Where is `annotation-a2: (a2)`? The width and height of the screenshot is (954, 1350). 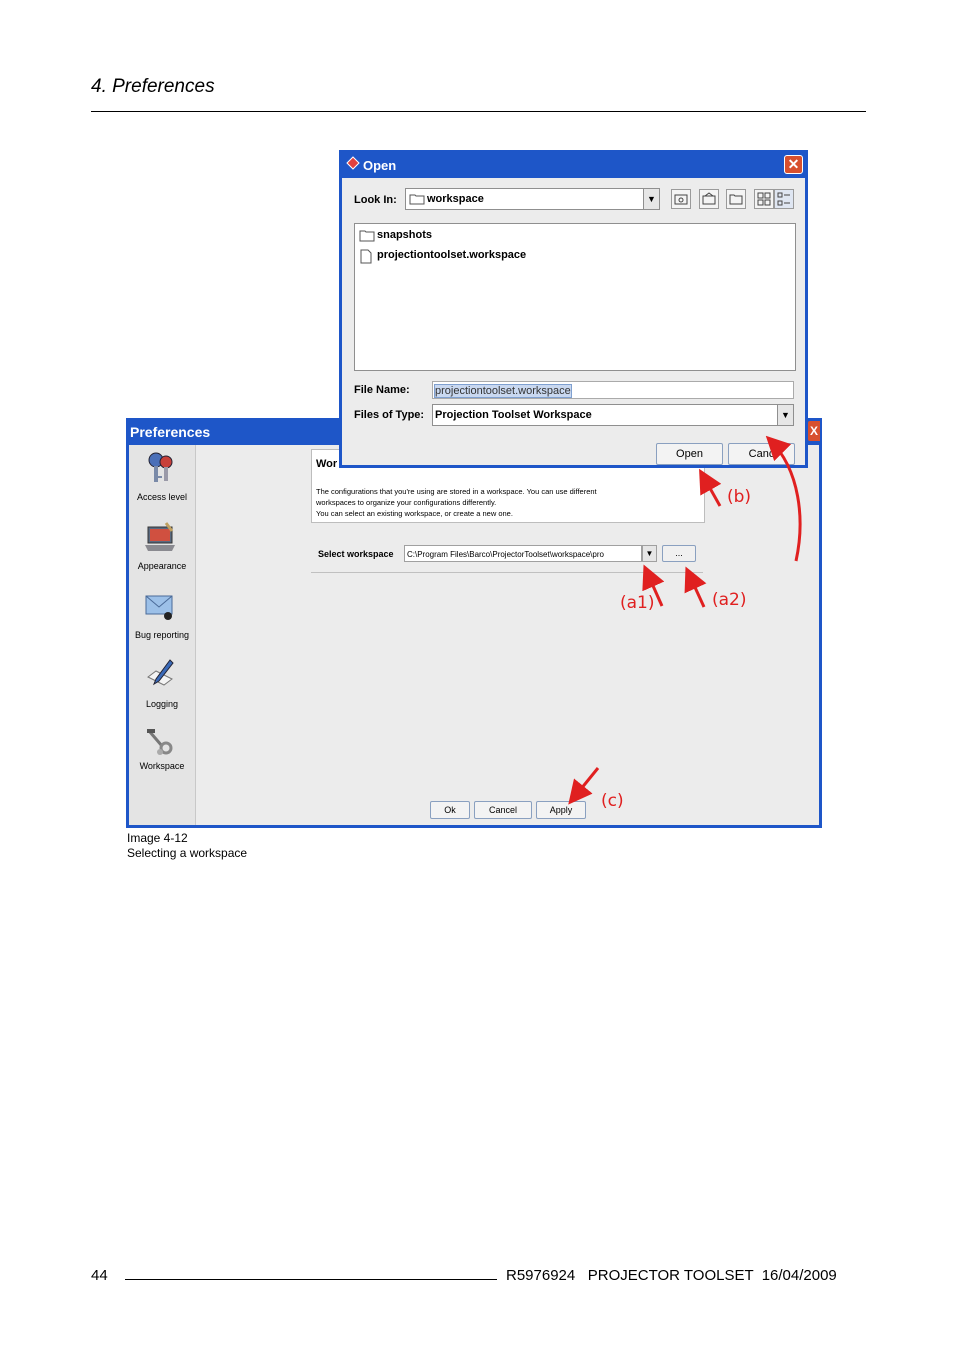
annotation-a2: (a2) is located at coordinates (729, 600).